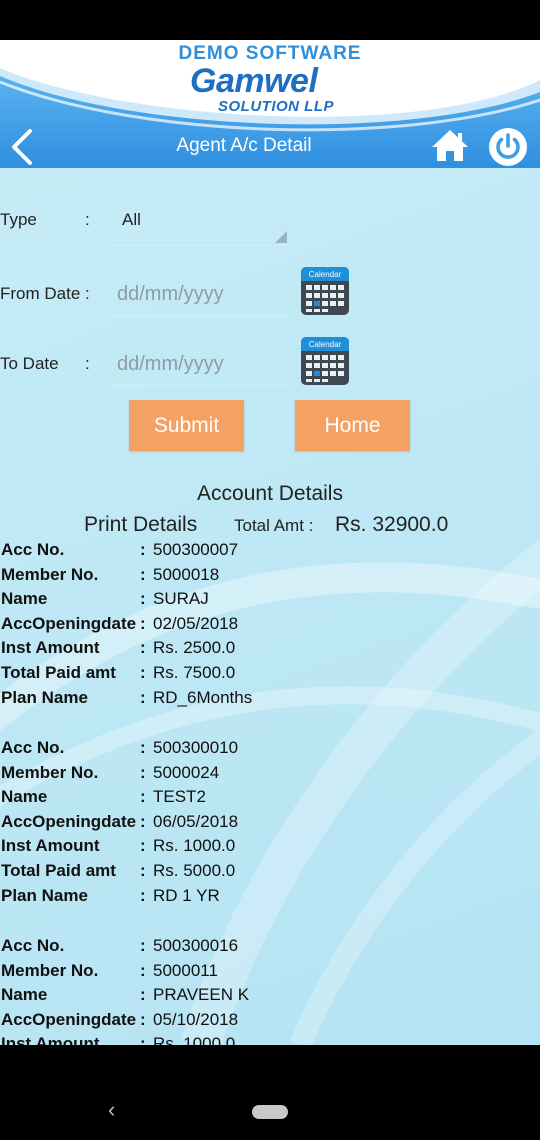 This screenshot has height=1140, width=540. I want to click on brand-name: Gamwel, so click(254, 81).